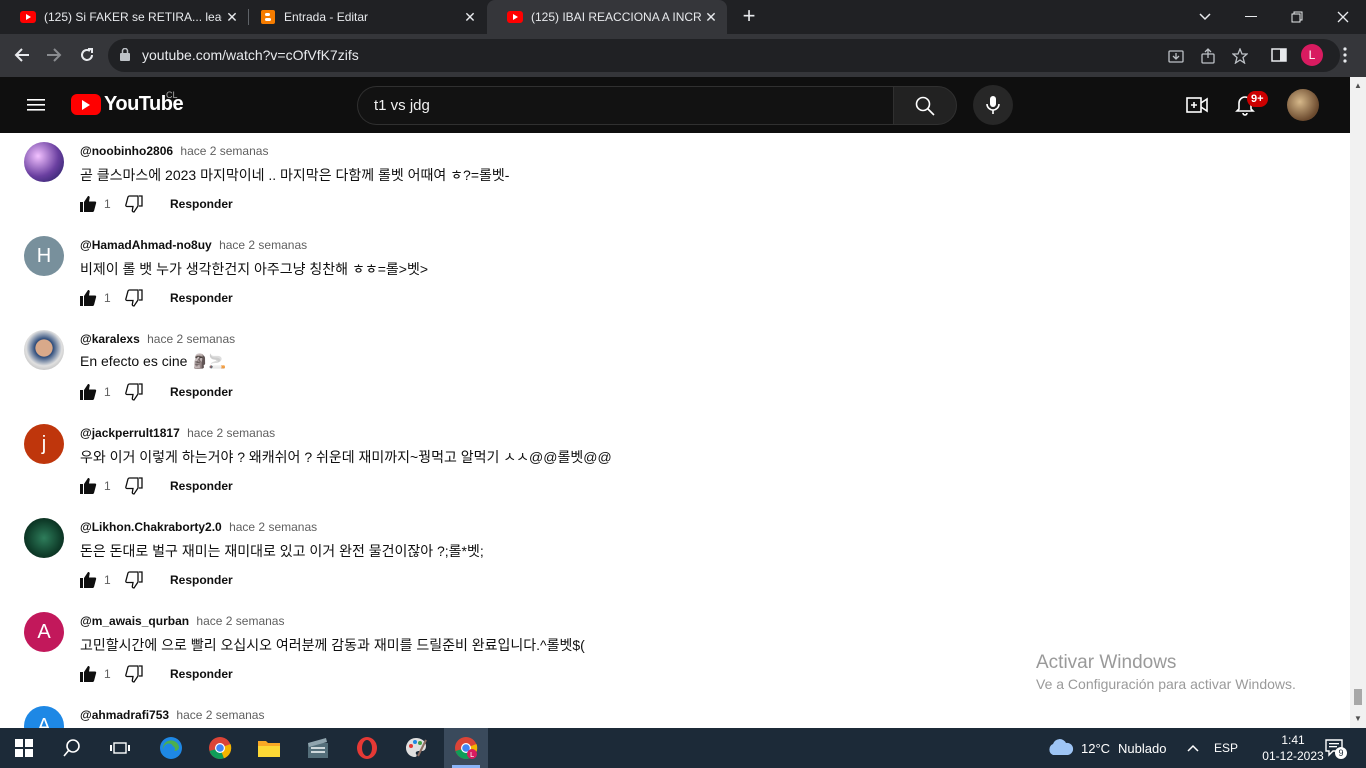  What do you see at coordinates (44, 444) in the screenshot?
I see `commenter-avatar: j` at bounding box center [44, 444].